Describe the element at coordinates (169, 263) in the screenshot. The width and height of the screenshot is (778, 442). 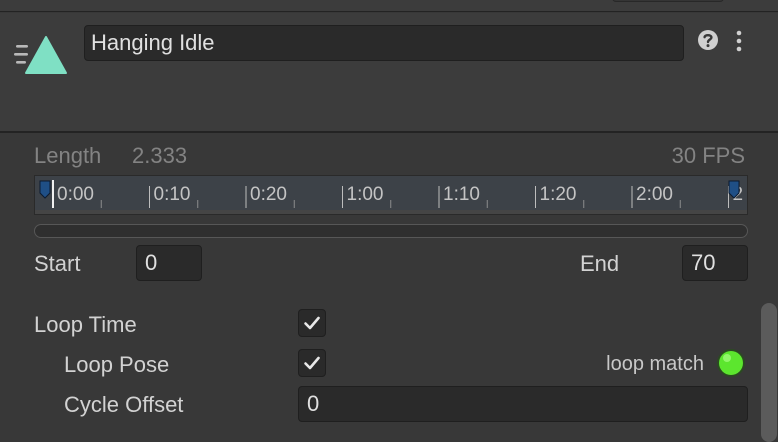
I see `start-frame-field: 0` at that location.